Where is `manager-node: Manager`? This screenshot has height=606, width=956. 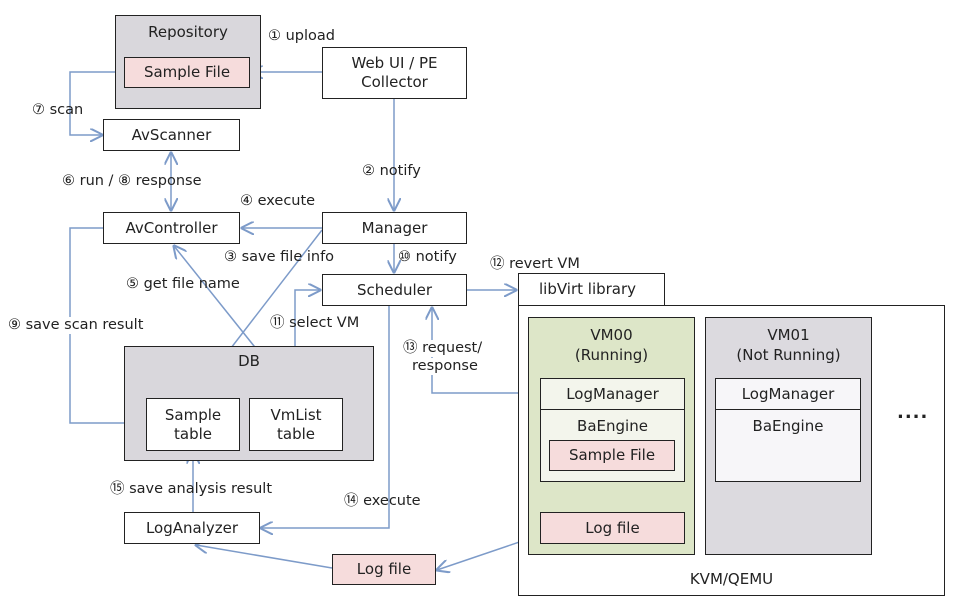
manager-node: Manager is located at coordinates (394, 228).